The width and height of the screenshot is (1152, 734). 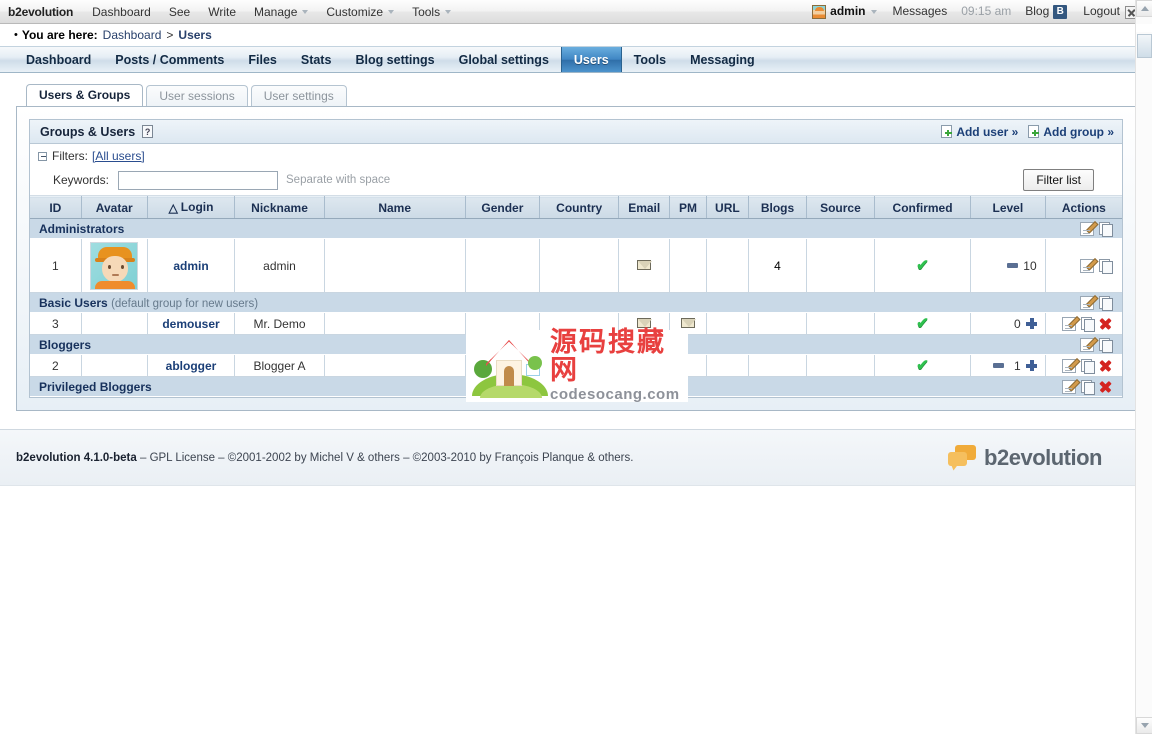 I want to click on cell-nickname: Mr. Demo, so click(x=279, y=323).